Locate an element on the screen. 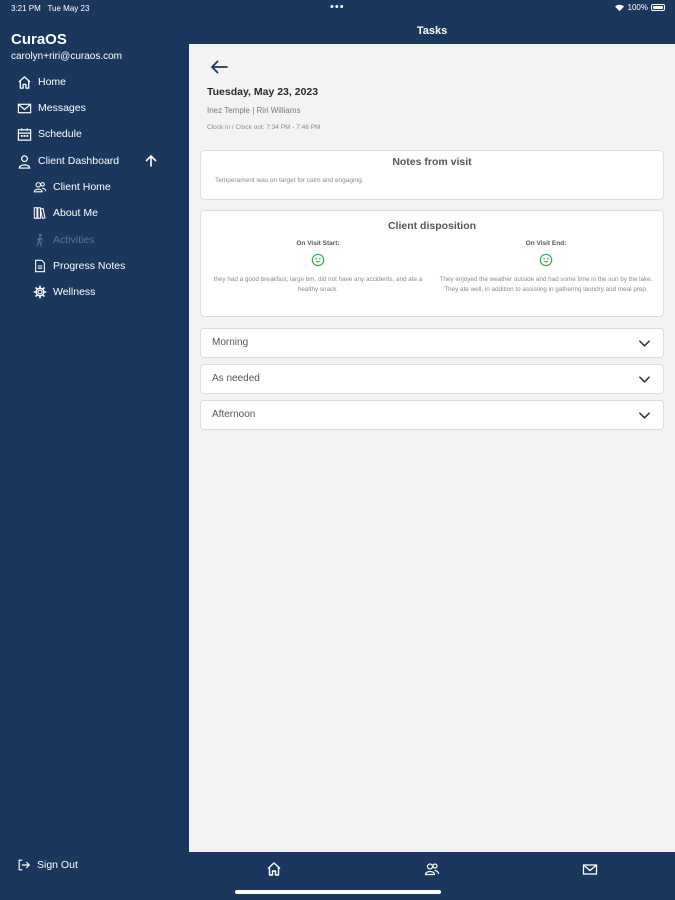 Image resolution: width=675 pixels, height=900 pixels. visit-participants: Inez Temple | Riri Williams is located at coordinates (254, 110).